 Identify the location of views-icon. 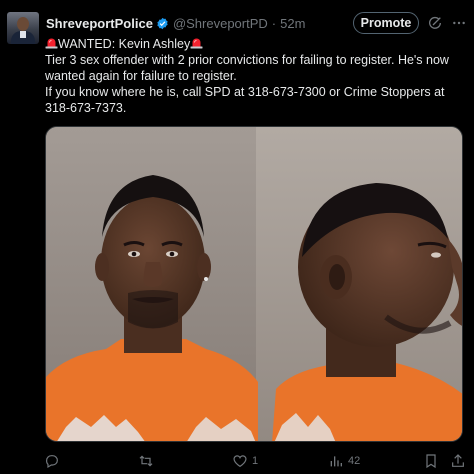
(336, 461).